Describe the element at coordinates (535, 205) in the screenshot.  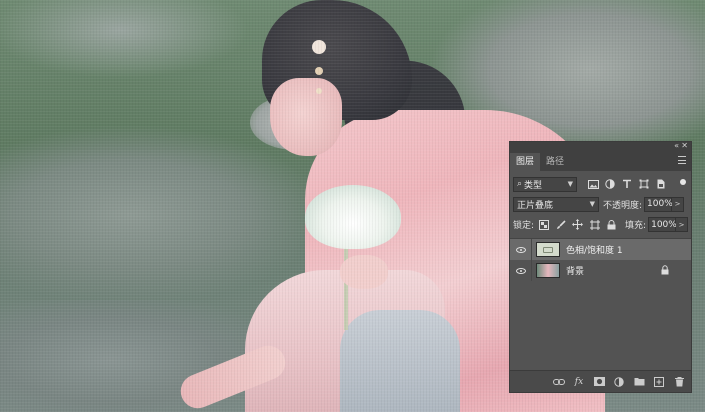
I see `blend-mode-value: 正片叠底` at that location.